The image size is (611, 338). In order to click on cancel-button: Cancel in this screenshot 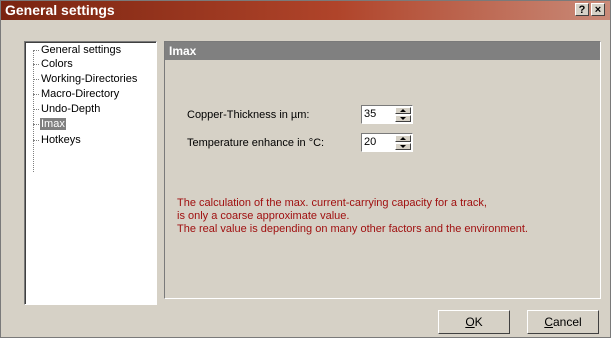, I will do `click(563, 322)`.